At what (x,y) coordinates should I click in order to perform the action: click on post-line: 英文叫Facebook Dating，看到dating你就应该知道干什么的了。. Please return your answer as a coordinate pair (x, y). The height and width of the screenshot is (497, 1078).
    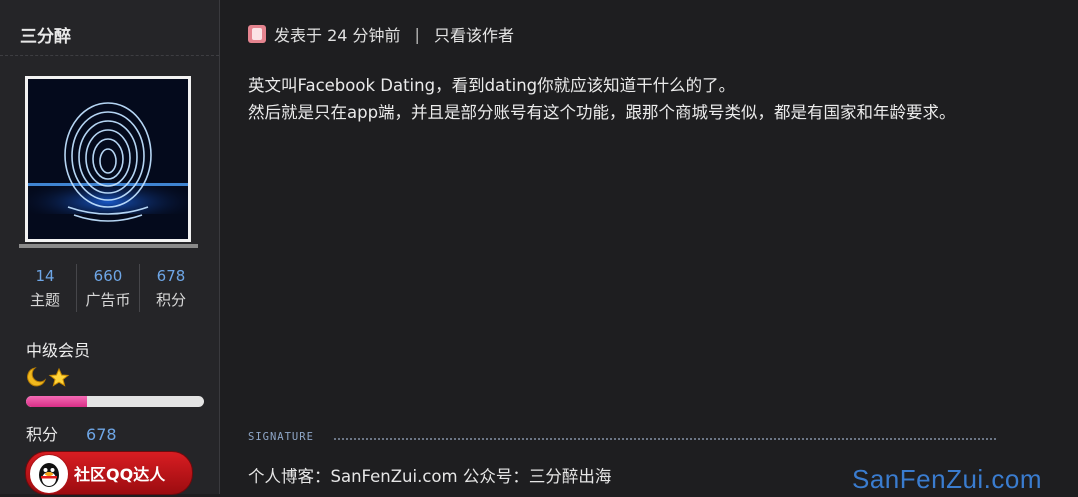
    Looking at the image, I should click on (492, 85).